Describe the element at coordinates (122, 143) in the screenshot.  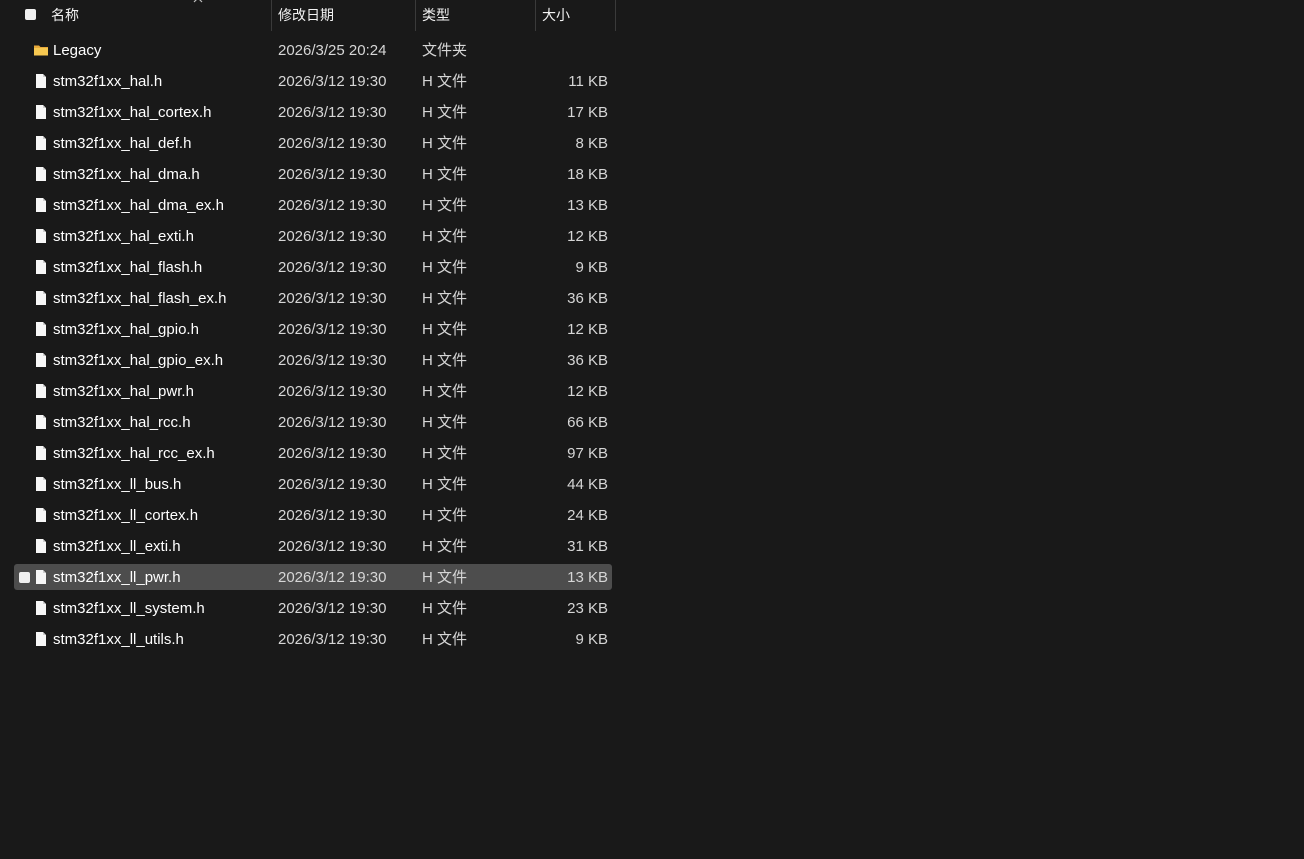
I see `file-name: stm32f1xx_hal_def.h` at that location.